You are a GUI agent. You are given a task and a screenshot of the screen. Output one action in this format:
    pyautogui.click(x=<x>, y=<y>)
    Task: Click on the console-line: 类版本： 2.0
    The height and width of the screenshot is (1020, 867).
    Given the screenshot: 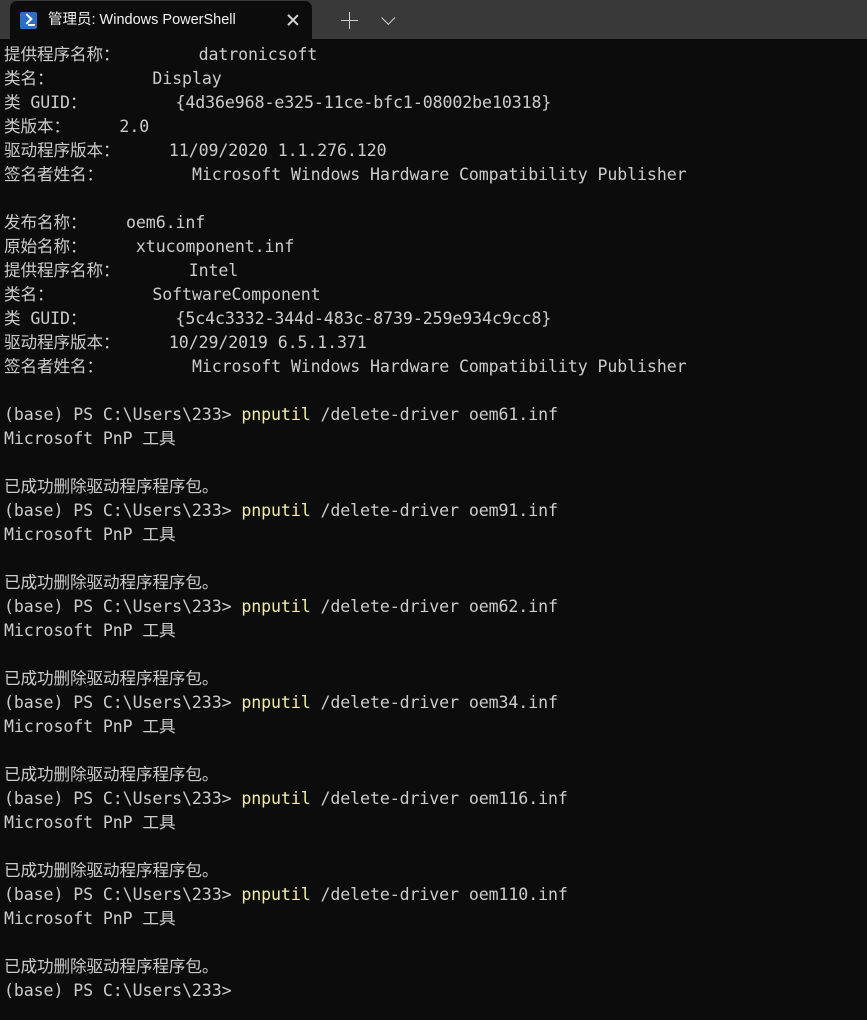 What is the action you would take?
    pyautogui.click(x=435, y=127)
    